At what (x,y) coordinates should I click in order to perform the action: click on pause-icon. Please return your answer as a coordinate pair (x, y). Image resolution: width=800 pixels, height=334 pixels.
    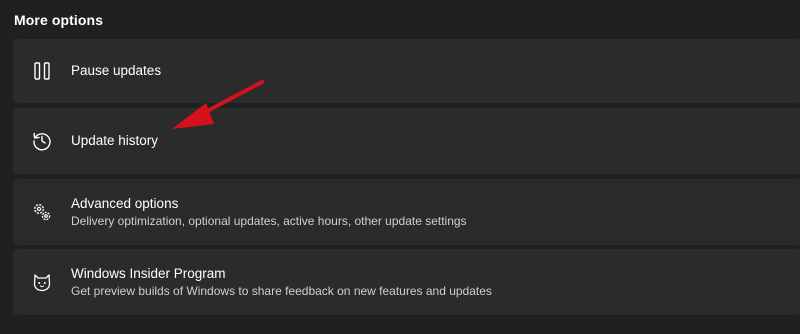
    Looking at the image, I should click on (42, 71).